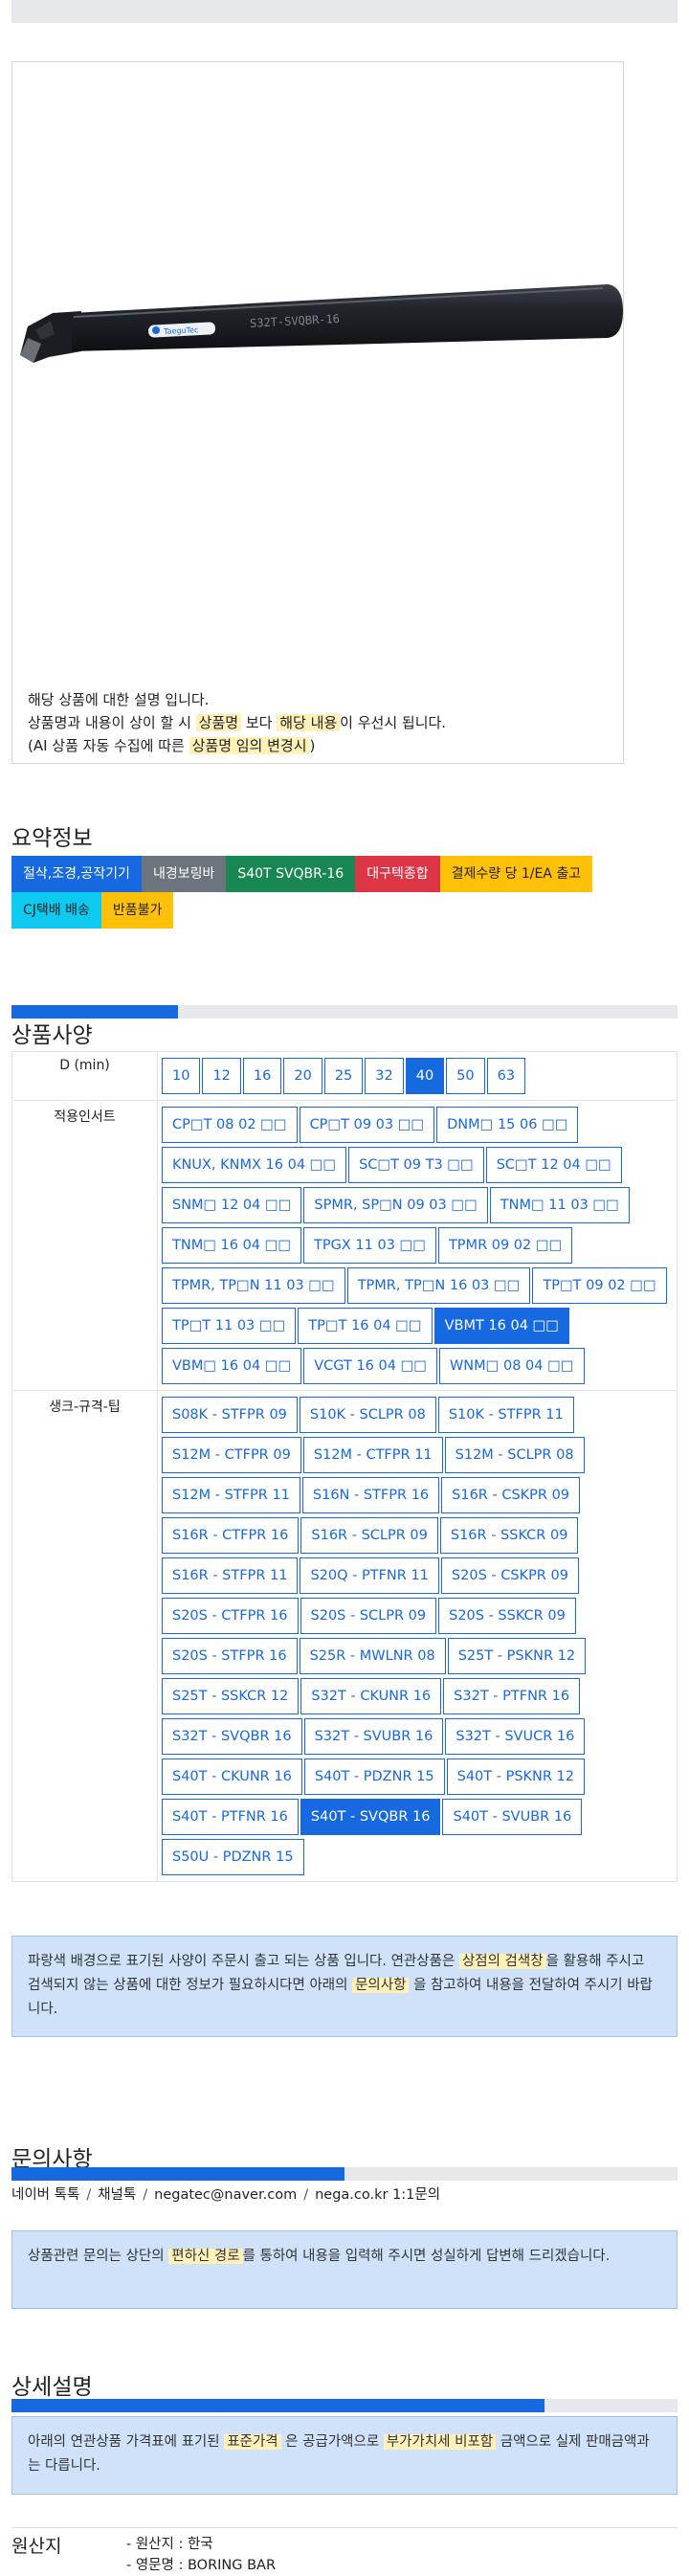 Image resolution: width=689 pixels, height=2576 pixels. Describe the element at coordinates (374, 1737) in the screenshot. I see `option-chip: S32T - SVUBR 16` at that location.